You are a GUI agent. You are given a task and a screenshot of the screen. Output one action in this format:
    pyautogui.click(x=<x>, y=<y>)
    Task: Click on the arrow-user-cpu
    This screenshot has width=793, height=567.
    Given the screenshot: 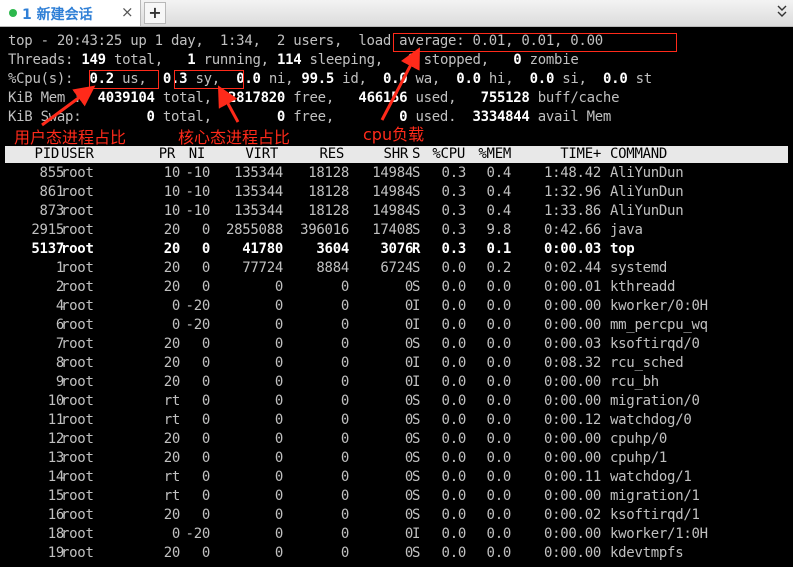 What is the action you would take?
    pyautogui.click(x=68, y=106)
    